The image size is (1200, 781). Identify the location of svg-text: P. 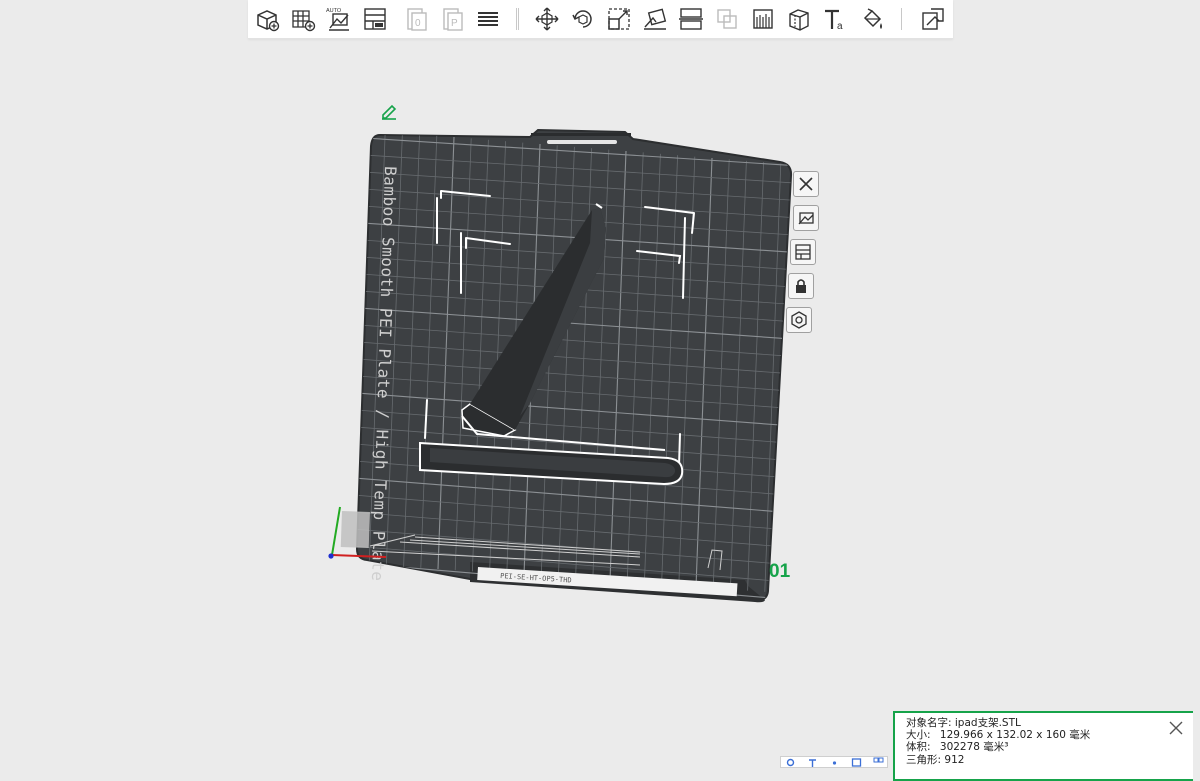
(454, 23).